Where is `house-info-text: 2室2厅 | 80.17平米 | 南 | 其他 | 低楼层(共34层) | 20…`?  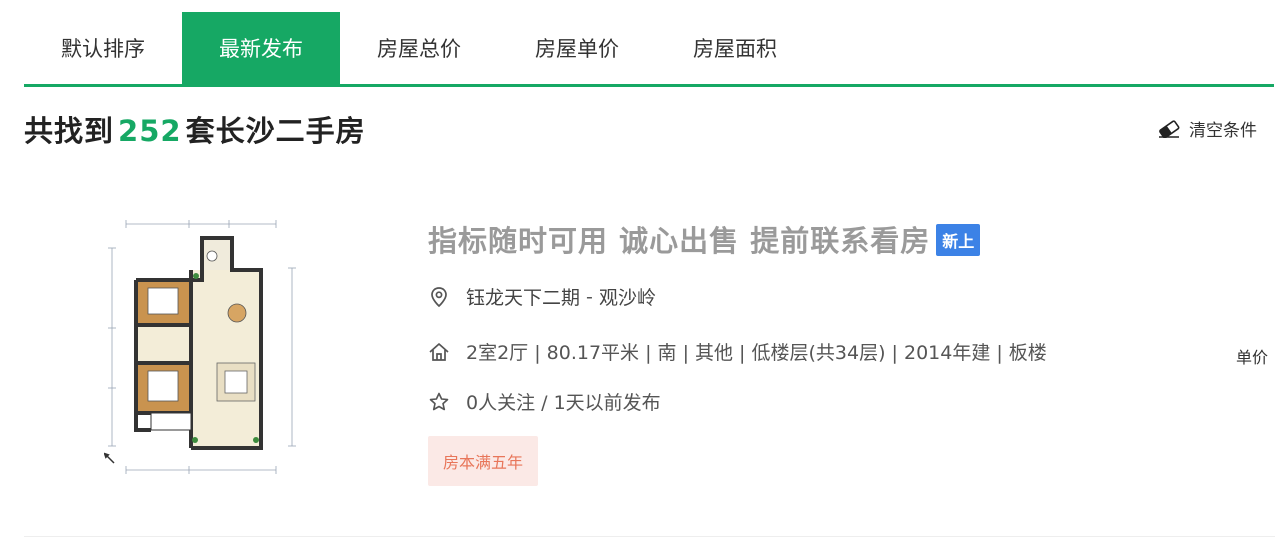 house-info-text: 2室2厅 | 80.17平米 | 南 | 其他 | 低楼层(共34层) | 20… is located at coordinates (756, 353).